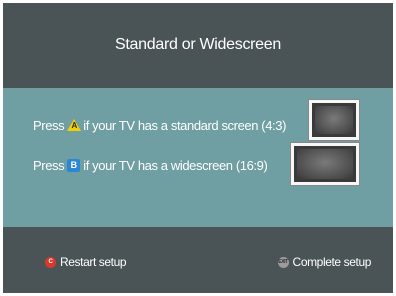 The image size is (396, 296). Describe the element at coordinates (185, 125) in the screenshot. I see `standard-screen-text: if your TV has a standard screen (4:3)` at that location.